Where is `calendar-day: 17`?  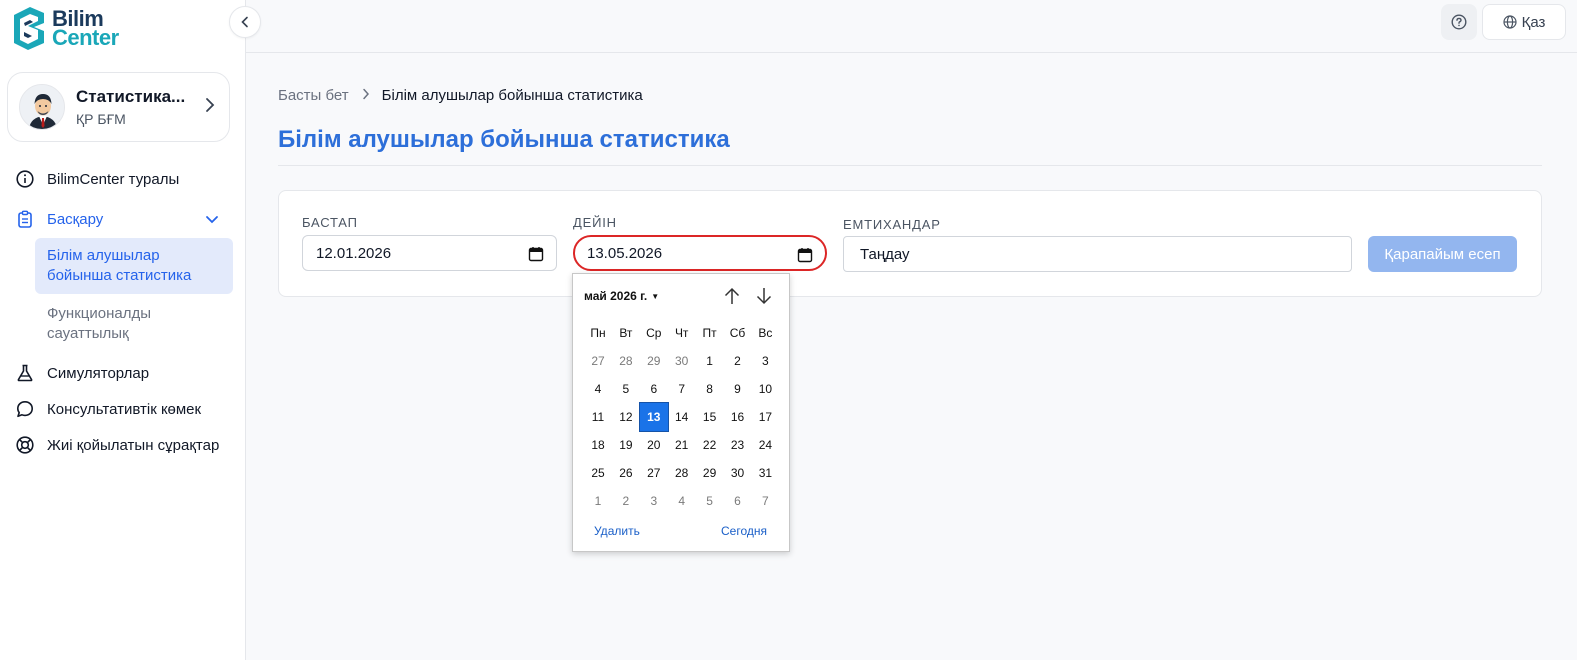 calendar-day: 17 is located at coordinates (765, 417).